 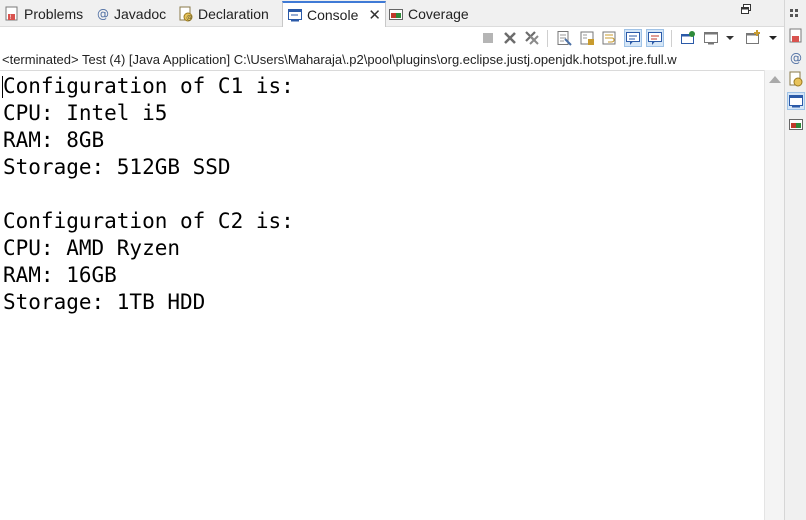 What do you see at coordinates (609, 38) in the screenshot?
I see `word-wrap-icon` at bounding box center [609, 38].